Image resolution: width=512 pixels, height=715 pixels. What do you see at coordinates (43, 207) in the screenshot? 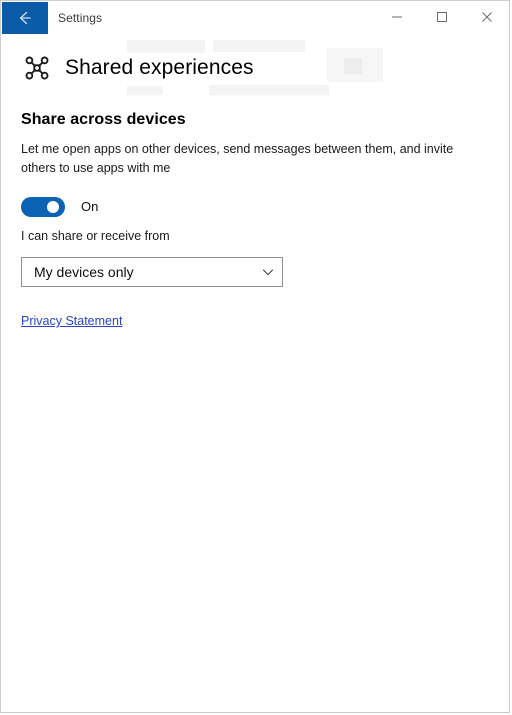
I see `share-across-devices-toggle` at bounding box center [43, 207].